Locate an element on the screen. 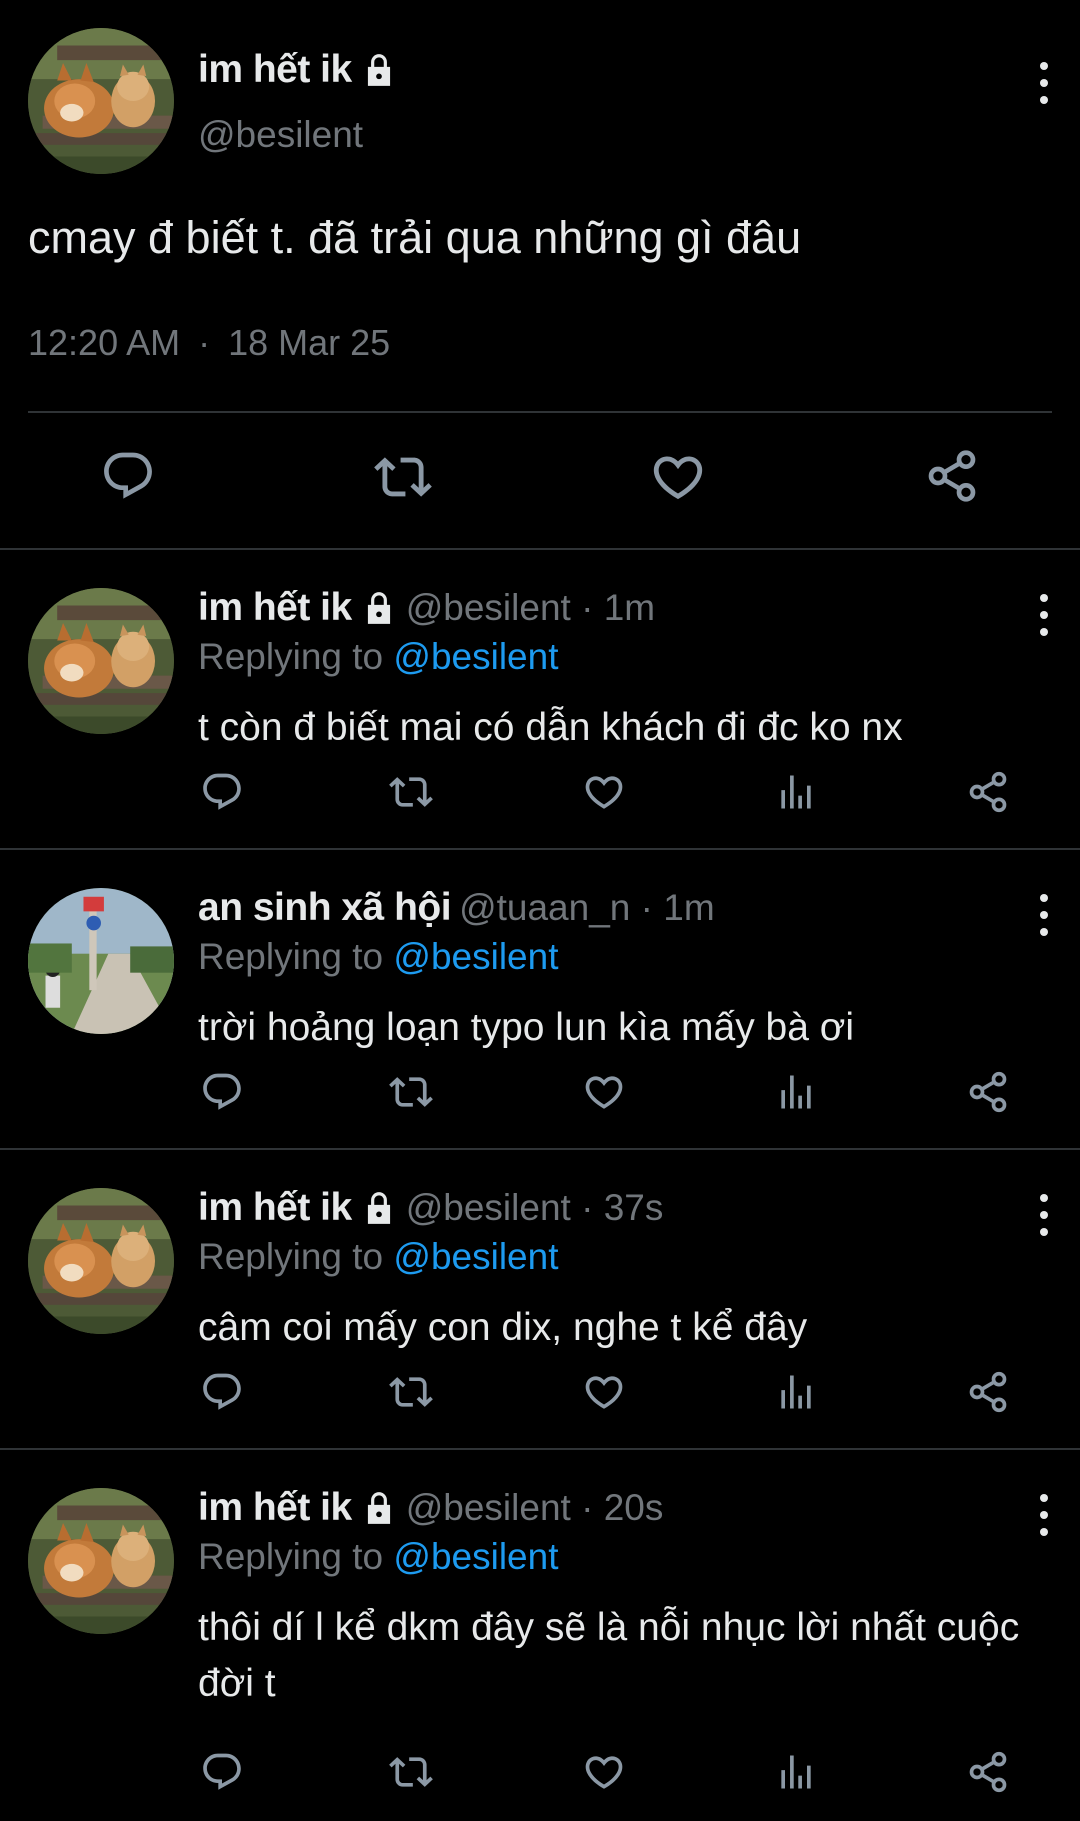 This screenshot has width=1080, height=1821. tweet-time: 12:20 AM is located at coordinates (104, 342).